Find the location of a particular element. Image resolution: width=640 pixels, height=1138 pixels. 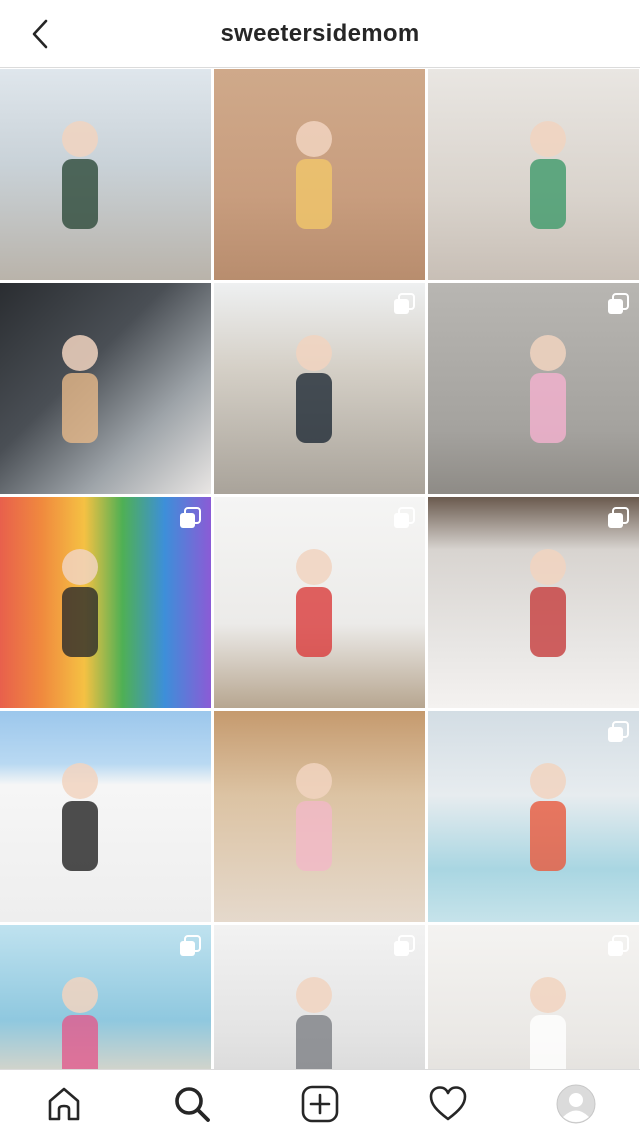

profile-username: sweetersidemom is located at coordinates (320, 33).